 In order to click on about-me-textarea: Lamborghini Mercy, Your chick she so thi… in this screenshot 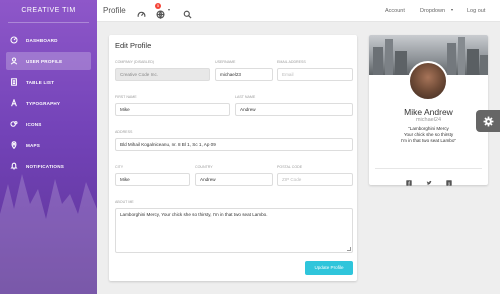, I will do `click(234, 230)`.